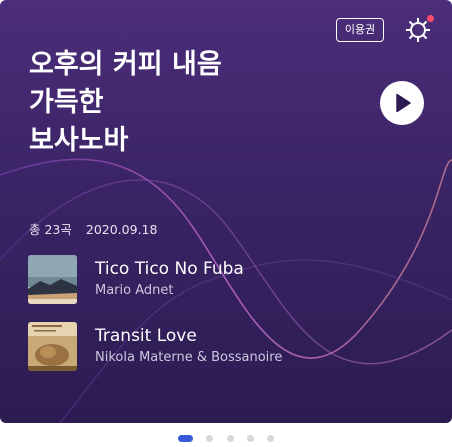  What do you see at coordinates (50, 229) in the screenshot?
I see `track-count: 총 23곡` at bounding box center [50, 229].